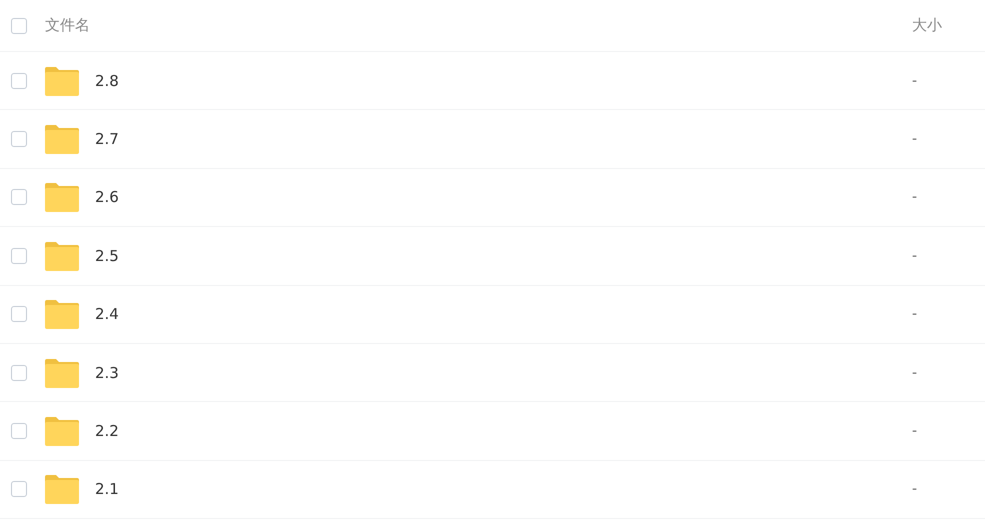  What do you see at coordinates (503, 314) in the screenshot?
I see `file-name: 2.4` at bounding box center [503, 314].